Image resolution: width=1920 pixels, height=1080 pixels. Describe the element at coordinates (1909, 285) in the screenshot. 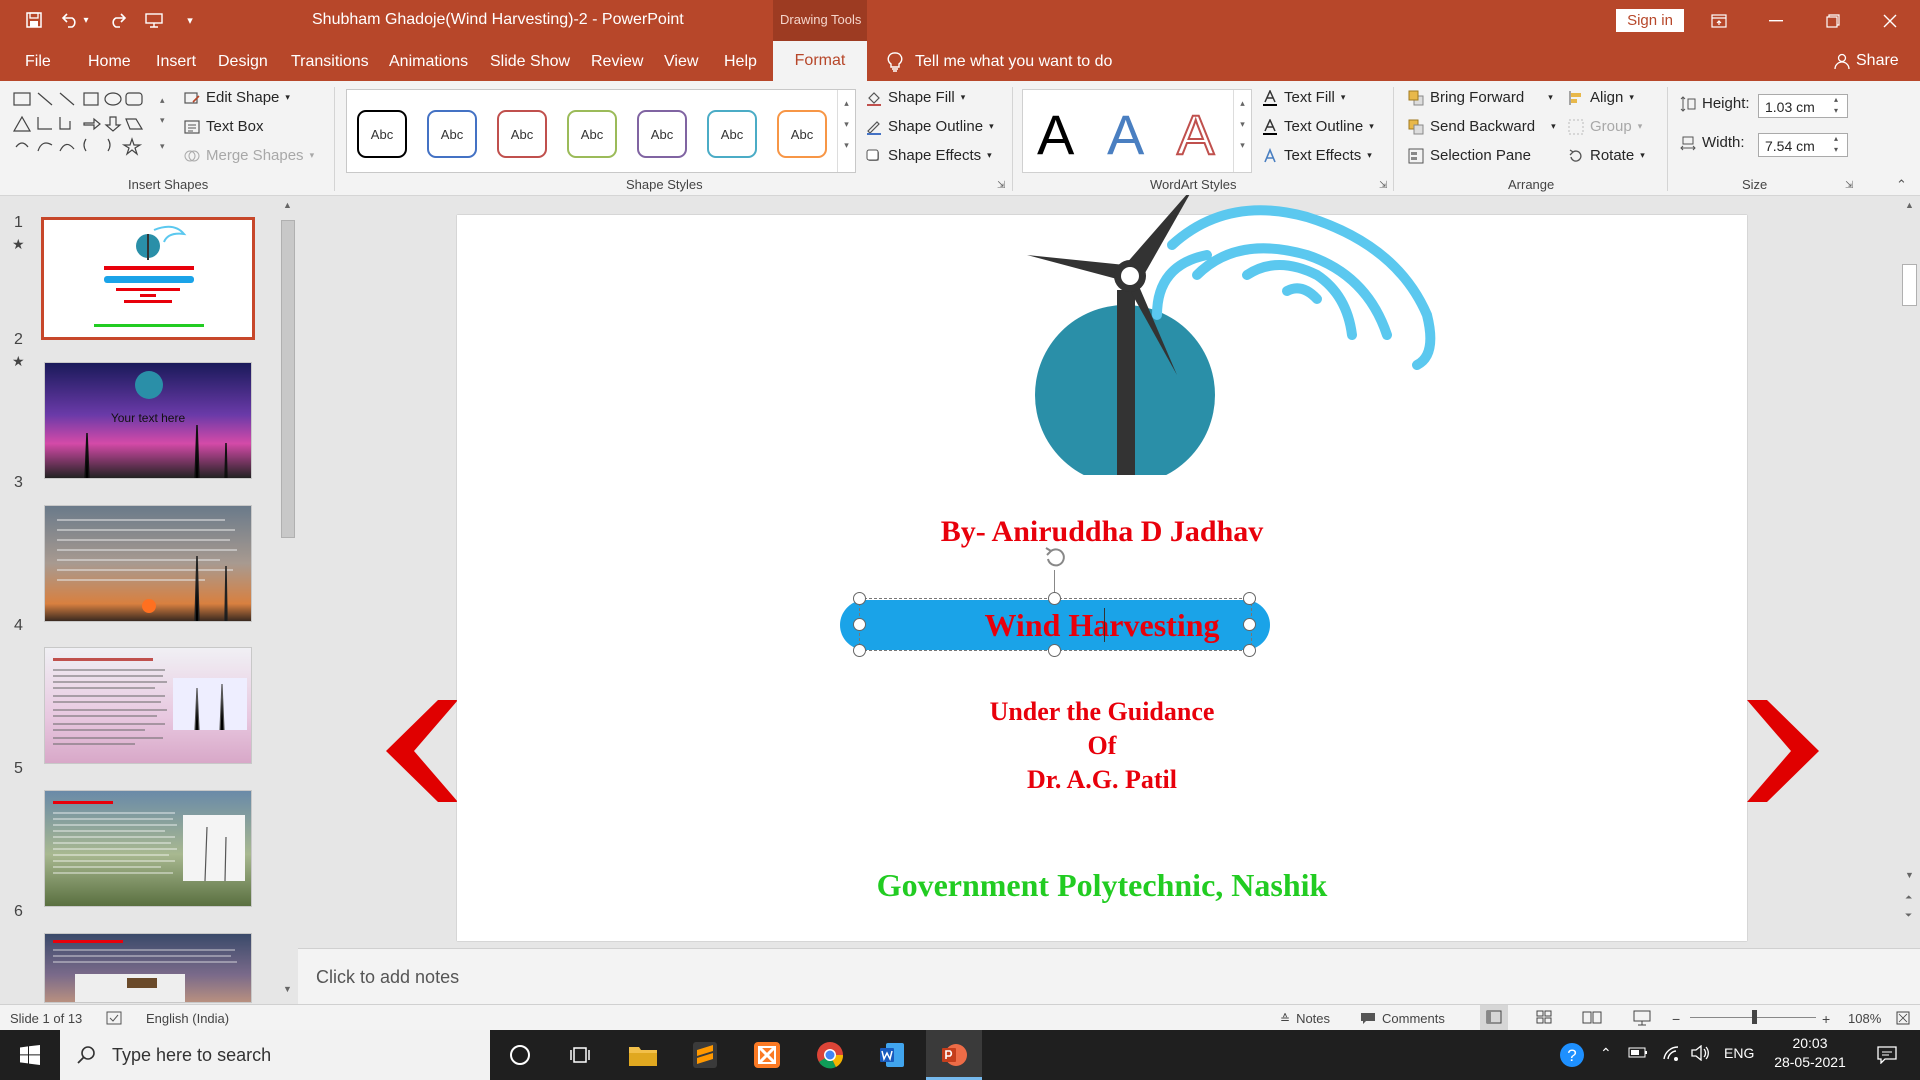

I see `slide-scrollbar-thumb` at that location.